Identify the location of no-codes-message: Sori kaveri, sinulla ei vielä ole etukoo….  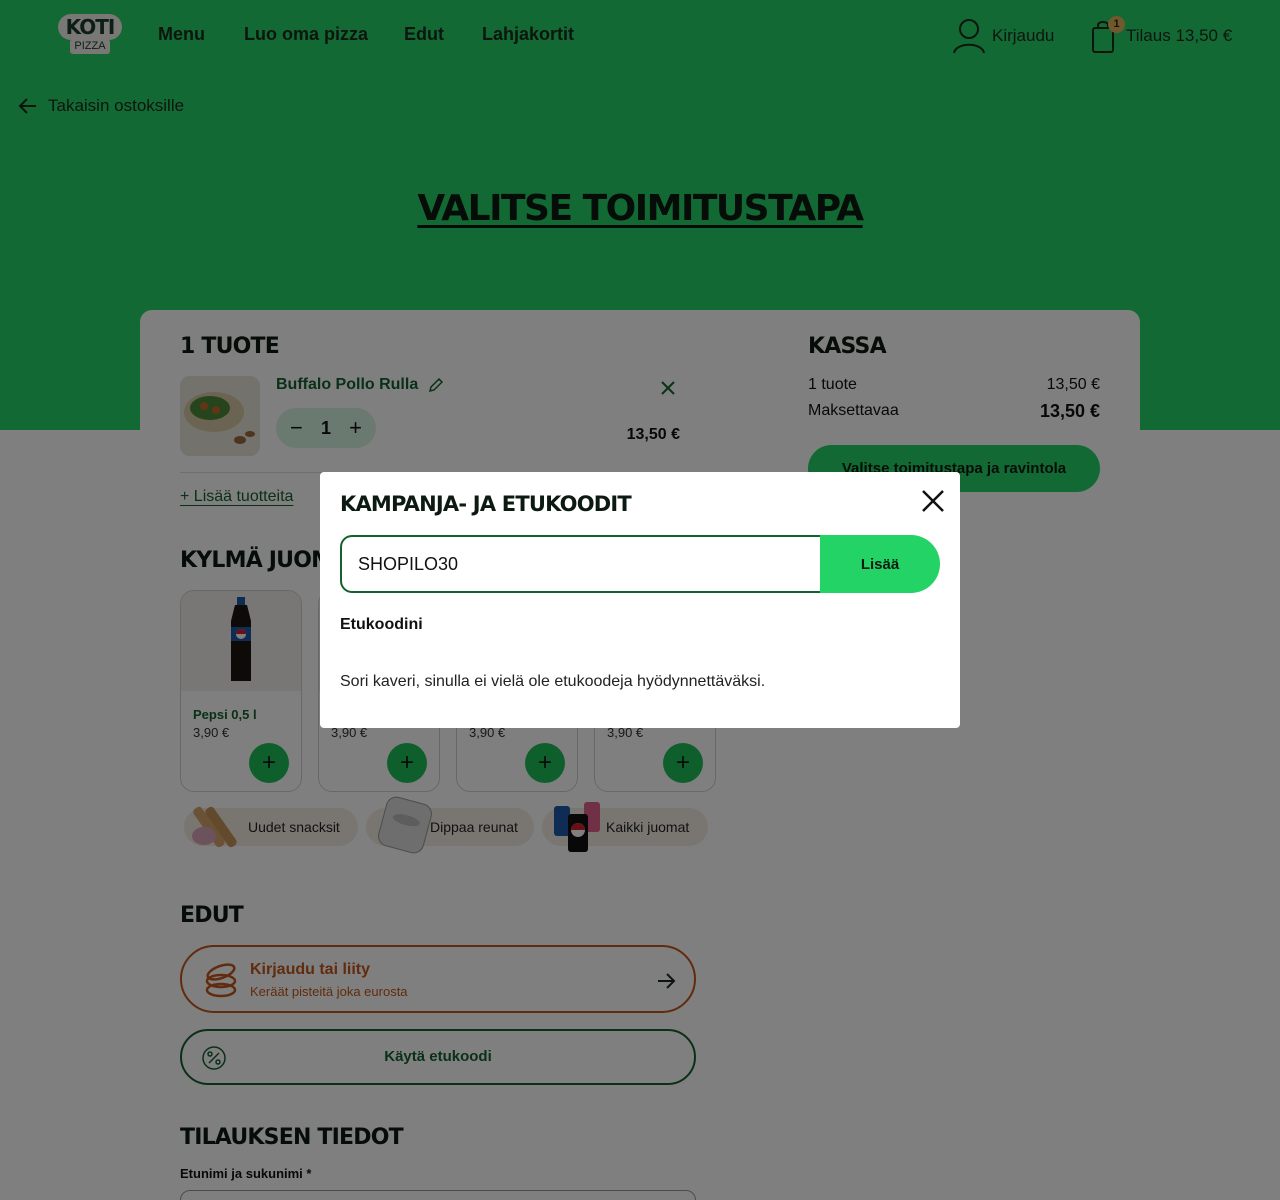
(553, 681).